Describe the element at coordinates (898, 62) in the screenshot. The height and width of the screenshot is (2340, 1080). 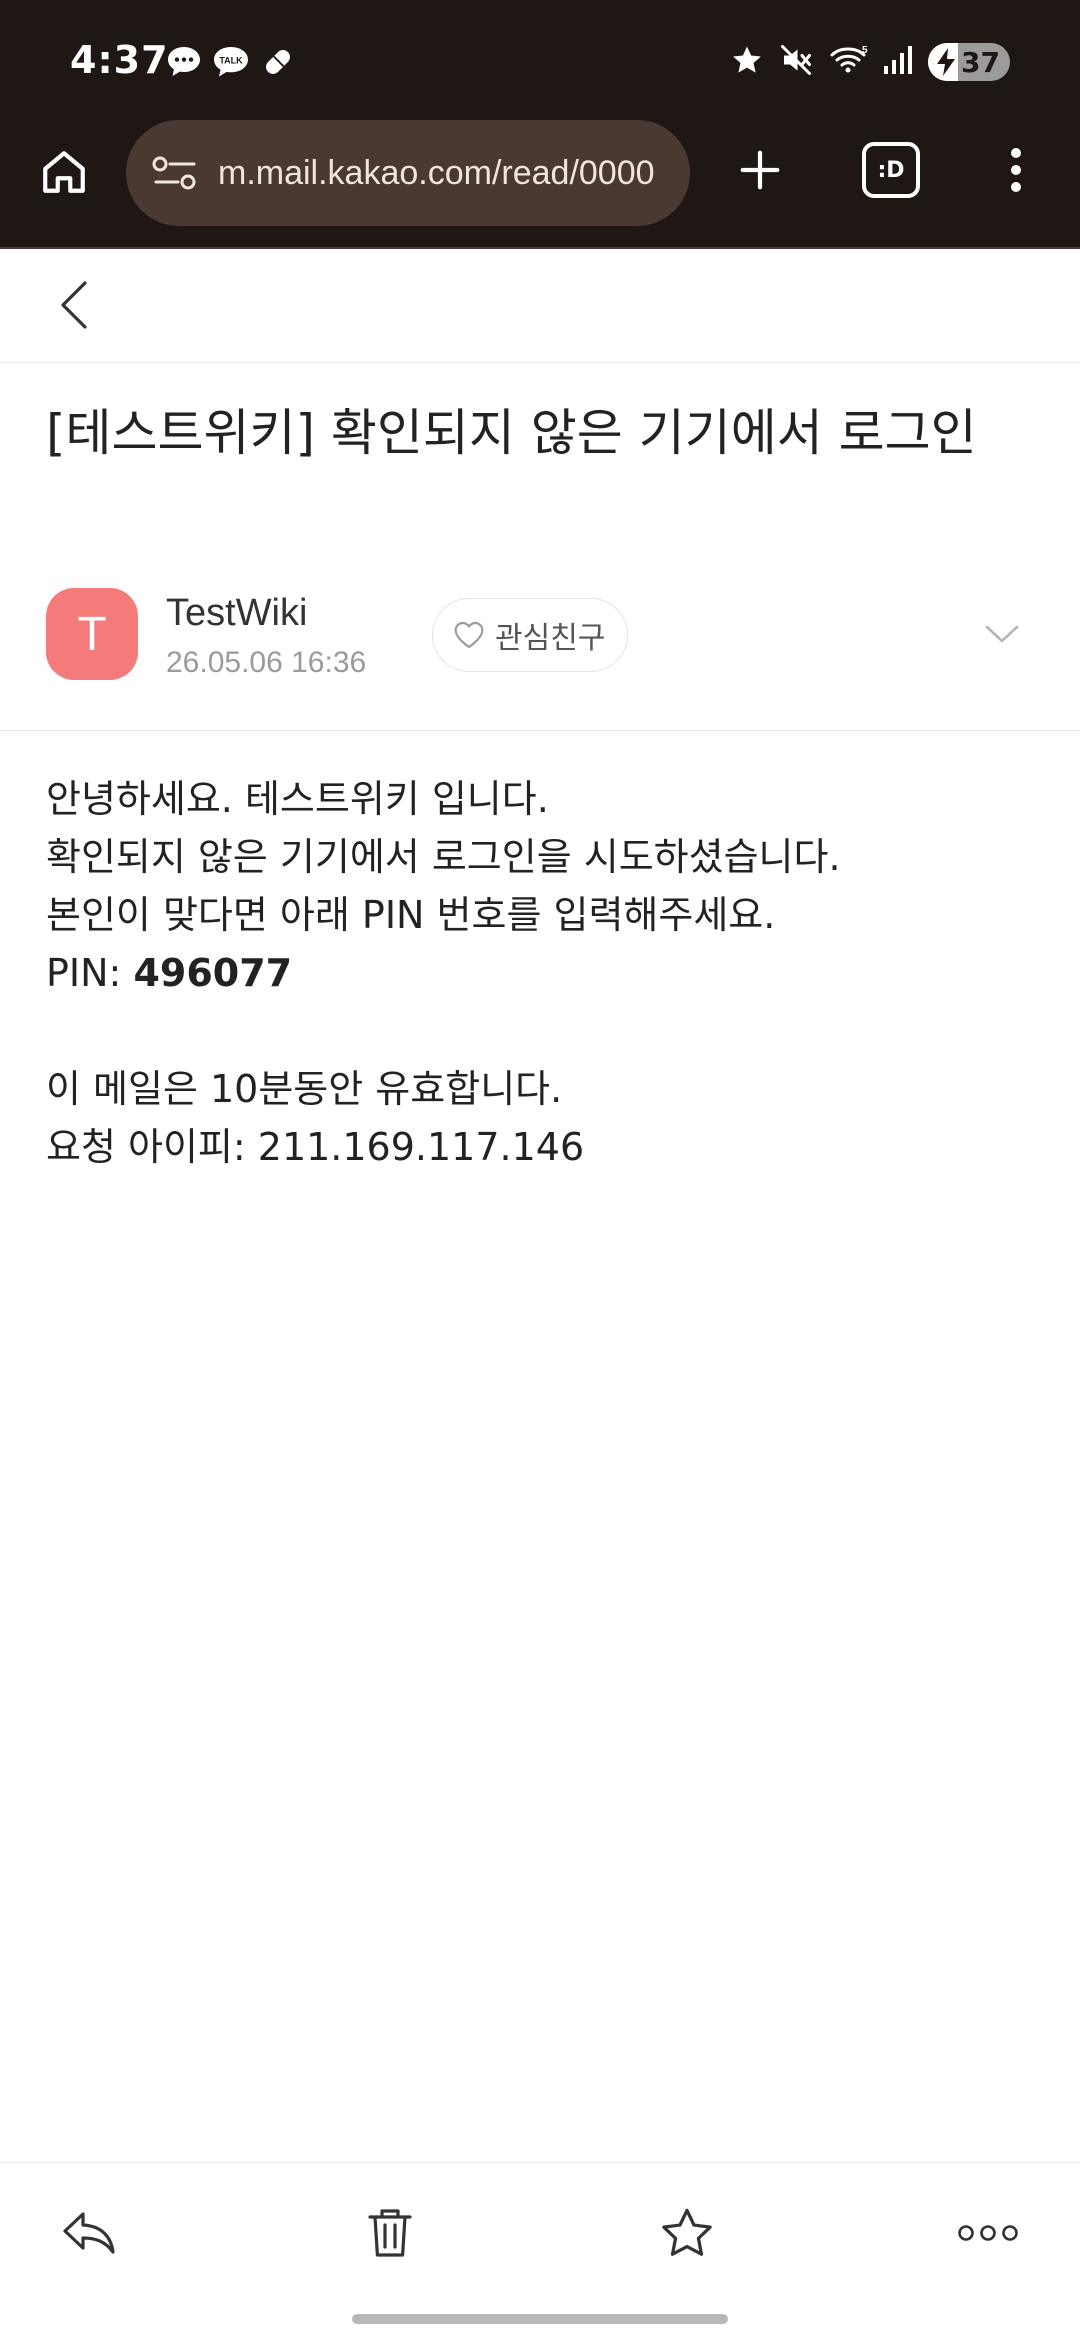
I see `signal-icon` at that location.